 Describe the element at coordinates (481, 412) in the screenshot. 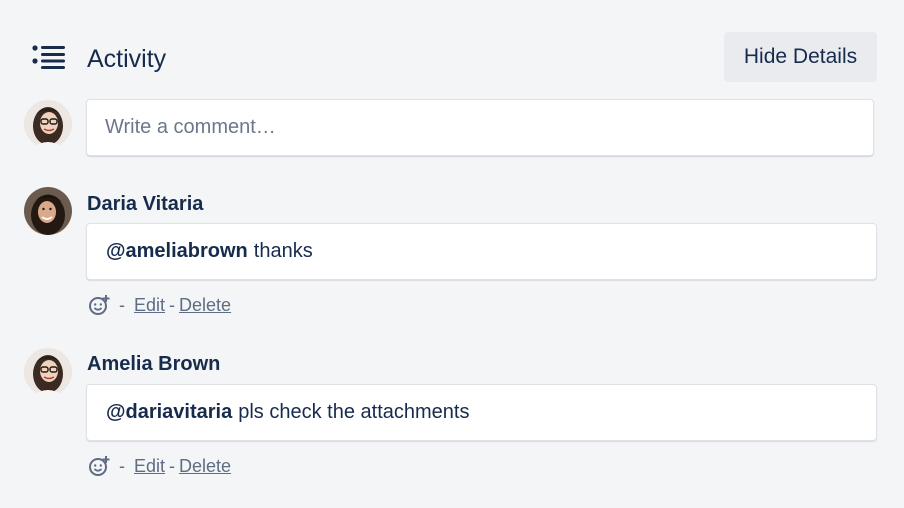

I see `comment-body: @dariavitaria pls check the attachments` at that location.